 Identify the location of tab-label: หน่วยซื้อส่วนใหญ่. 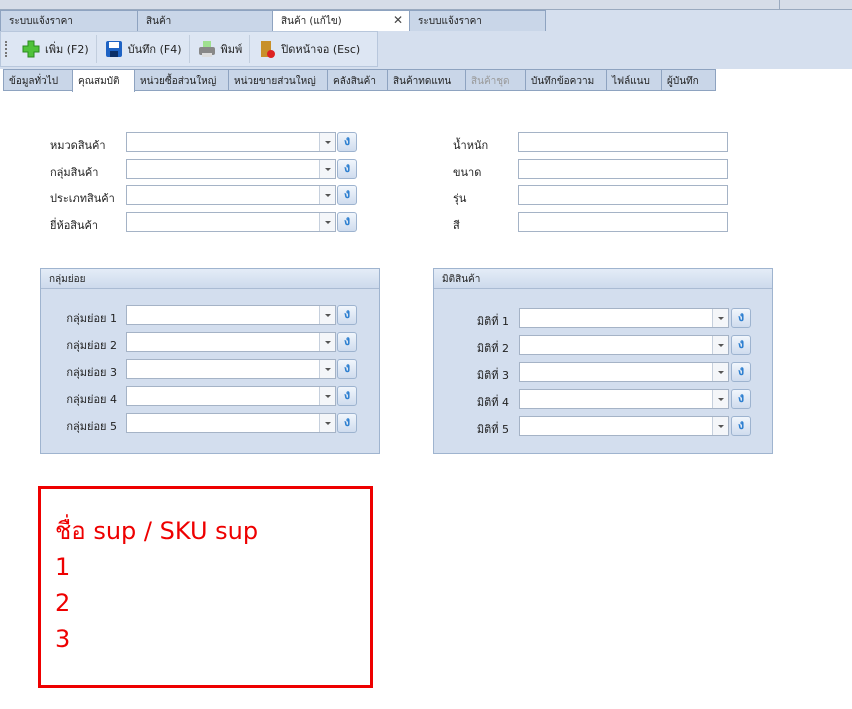
(178, 81).